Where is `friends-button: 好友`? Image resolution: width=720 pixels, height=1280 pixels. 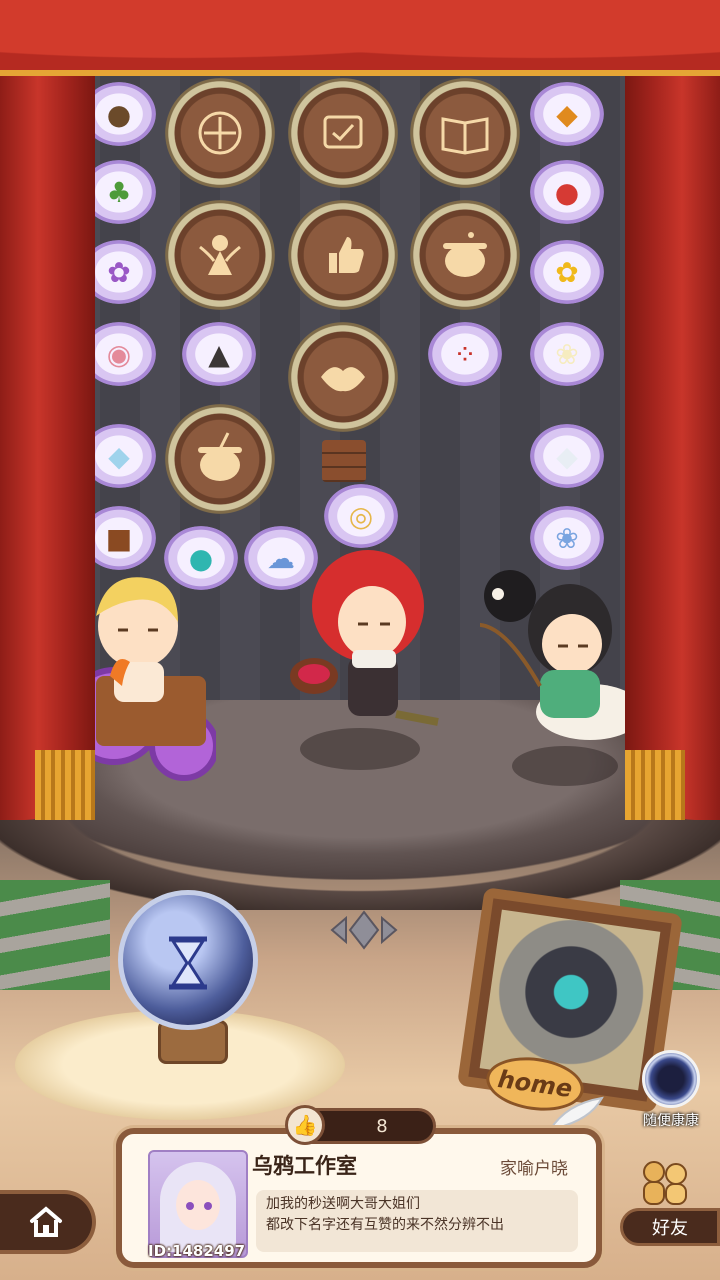
friends-button: 好友 is located at coordinates (670, 1200).